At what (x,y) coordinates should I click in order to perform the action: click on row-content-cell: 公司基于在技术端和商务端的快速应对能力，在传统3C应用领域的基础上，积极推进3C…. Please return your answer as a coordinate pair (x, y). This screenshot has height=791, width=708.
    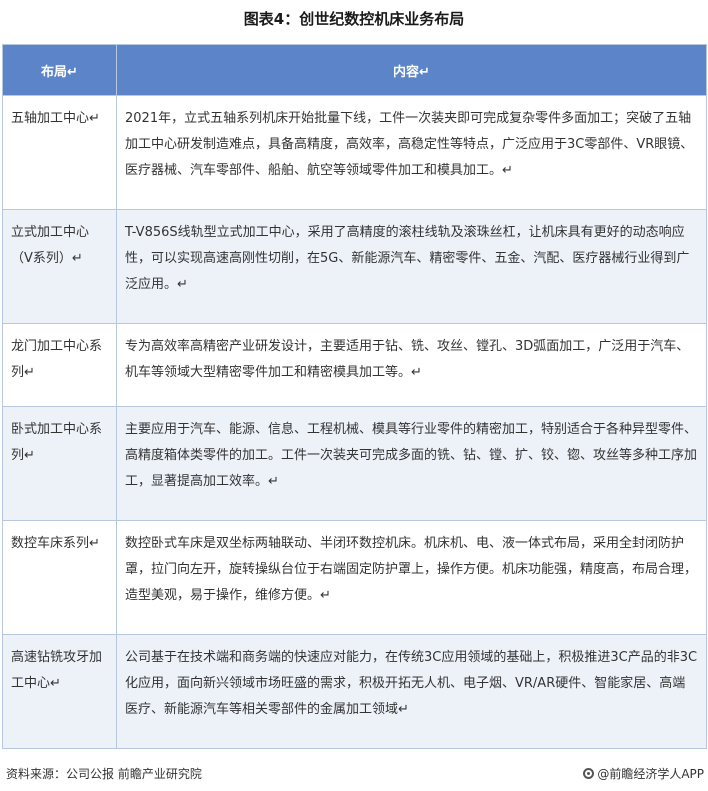
    Looking at the image, I should click on (411, 691).